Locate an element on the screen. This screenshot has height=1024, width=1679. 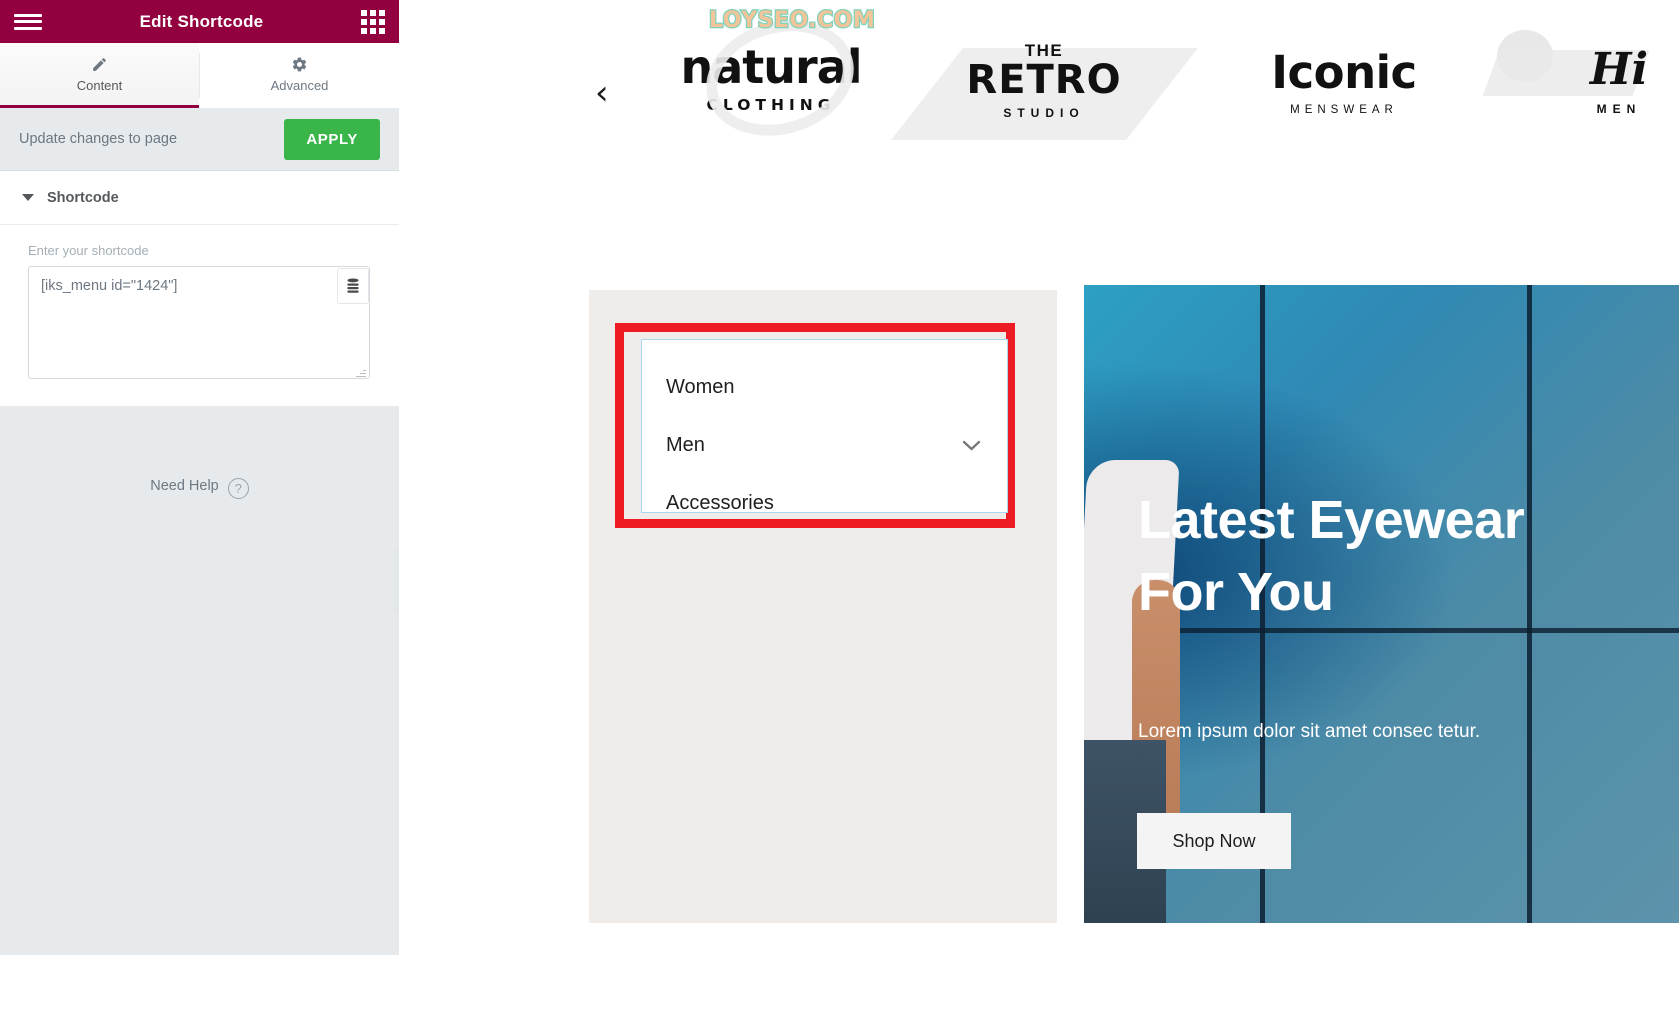
editor-tabs: Content Advanced is located at coordinates (199, 75).